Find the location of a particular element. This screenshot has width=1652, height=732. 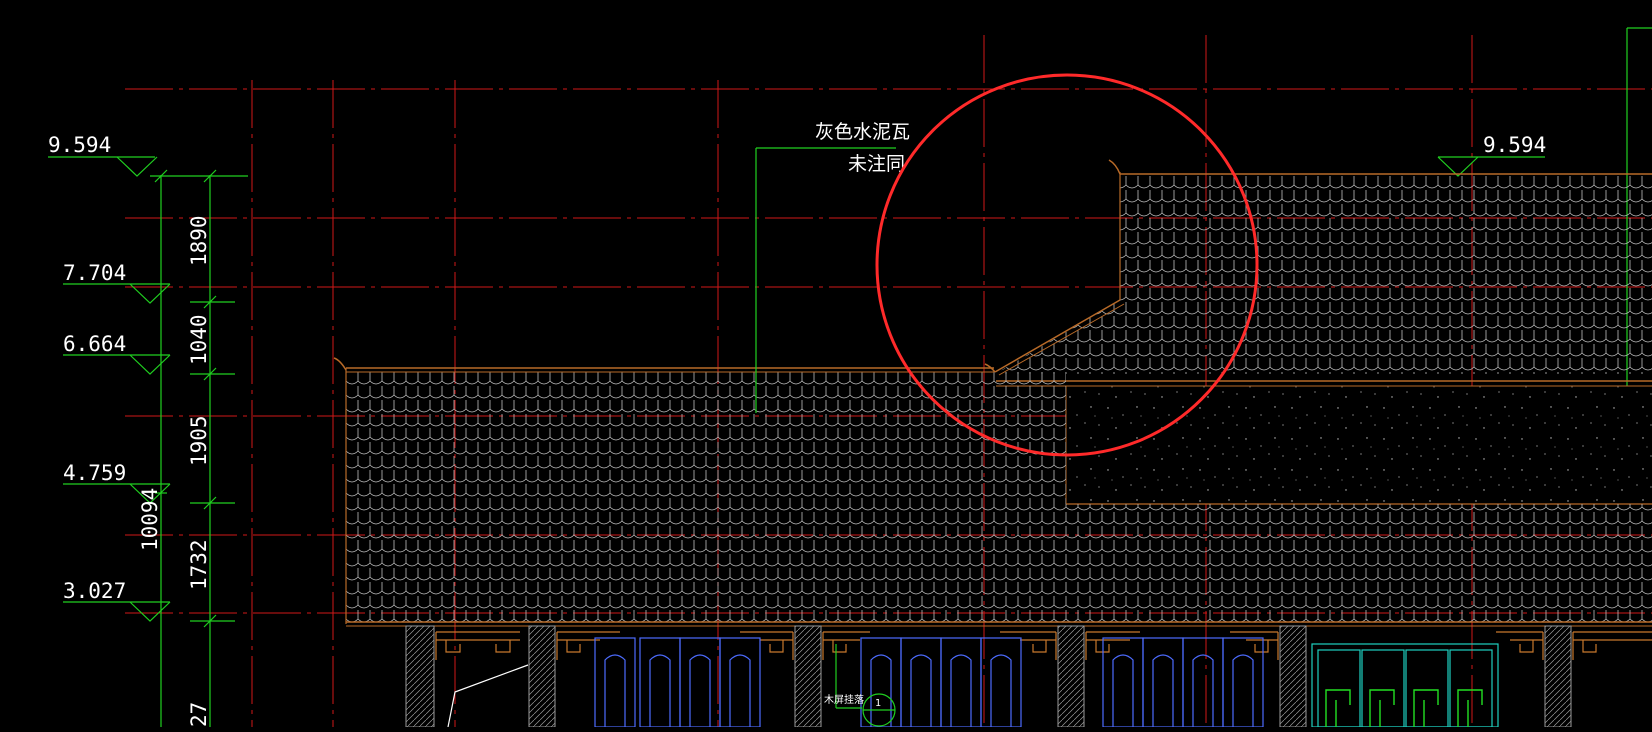

upper-roof is located at coordinates (1318, 267).